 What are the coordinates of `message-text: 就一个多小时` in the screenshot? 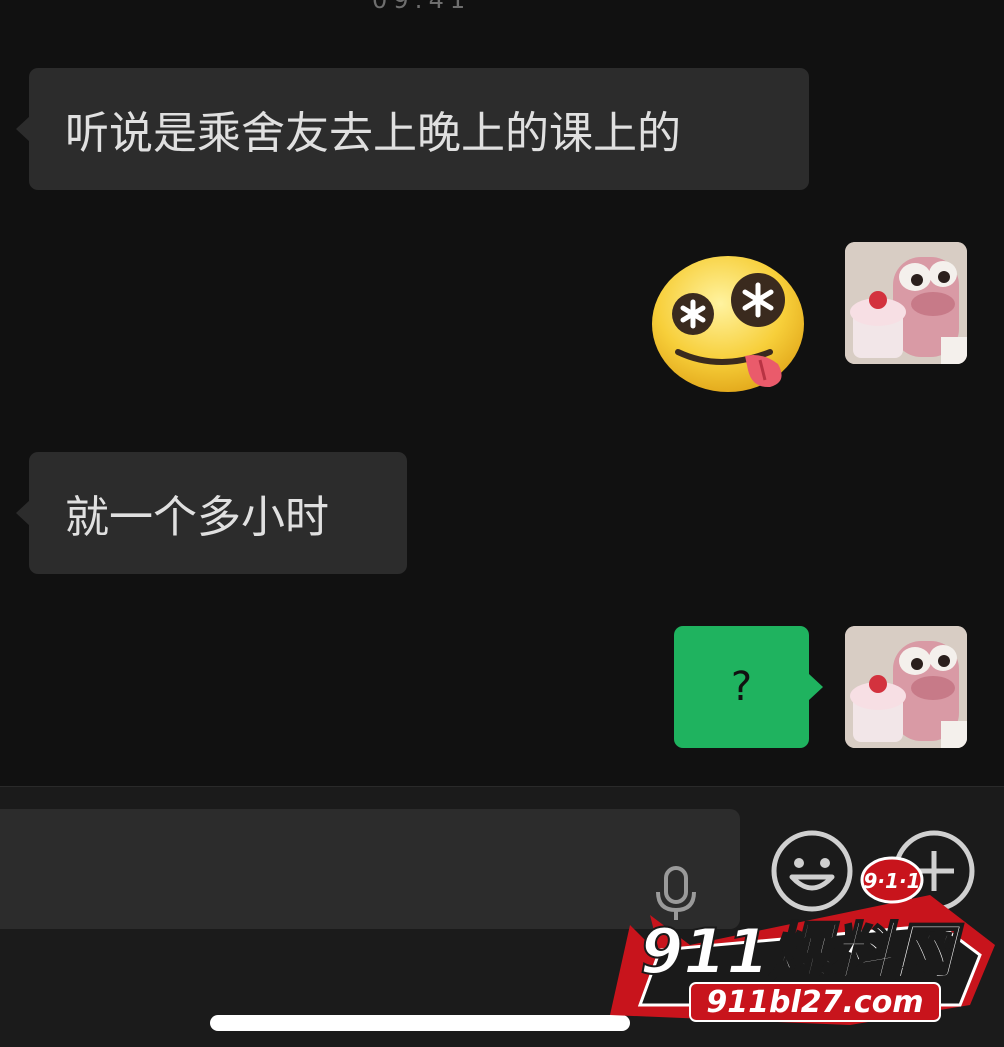 It's located at (197, 517).